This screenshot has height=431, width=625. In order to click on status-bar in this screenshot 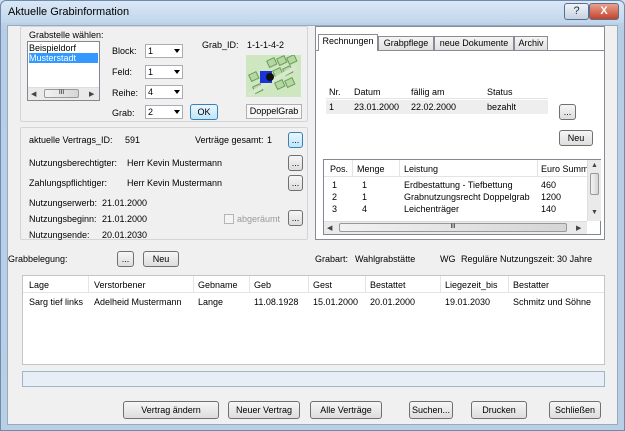, I will do `click(313, 379)`.